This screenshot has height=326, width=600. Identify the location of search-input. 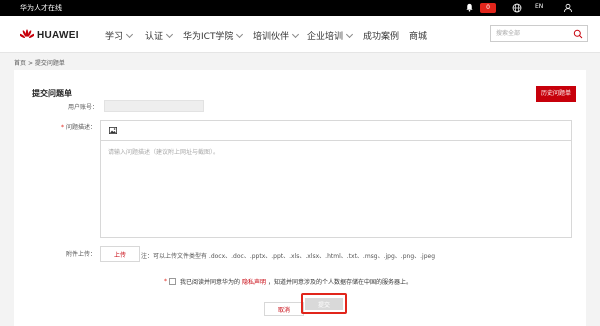
(531, 33).